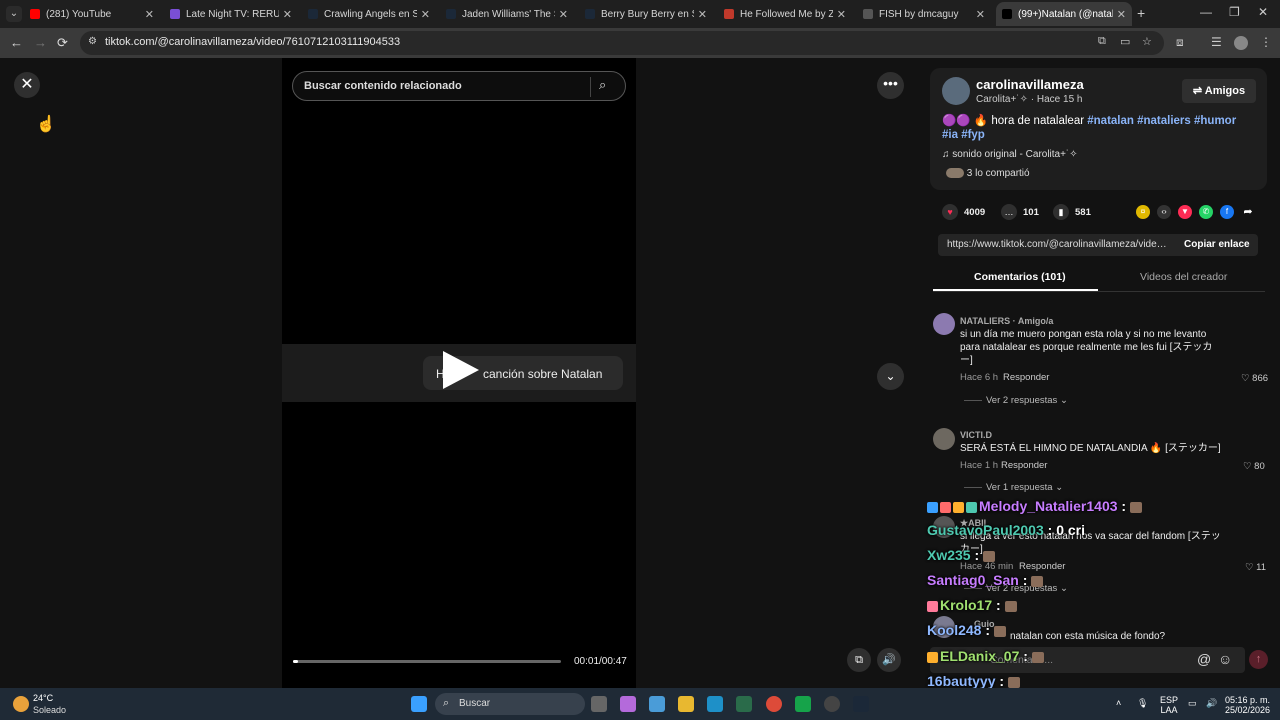 The width and height of the screenshot is (1280, 720). I want to click on comment-like: ♡ 866, so click(1254, 378).